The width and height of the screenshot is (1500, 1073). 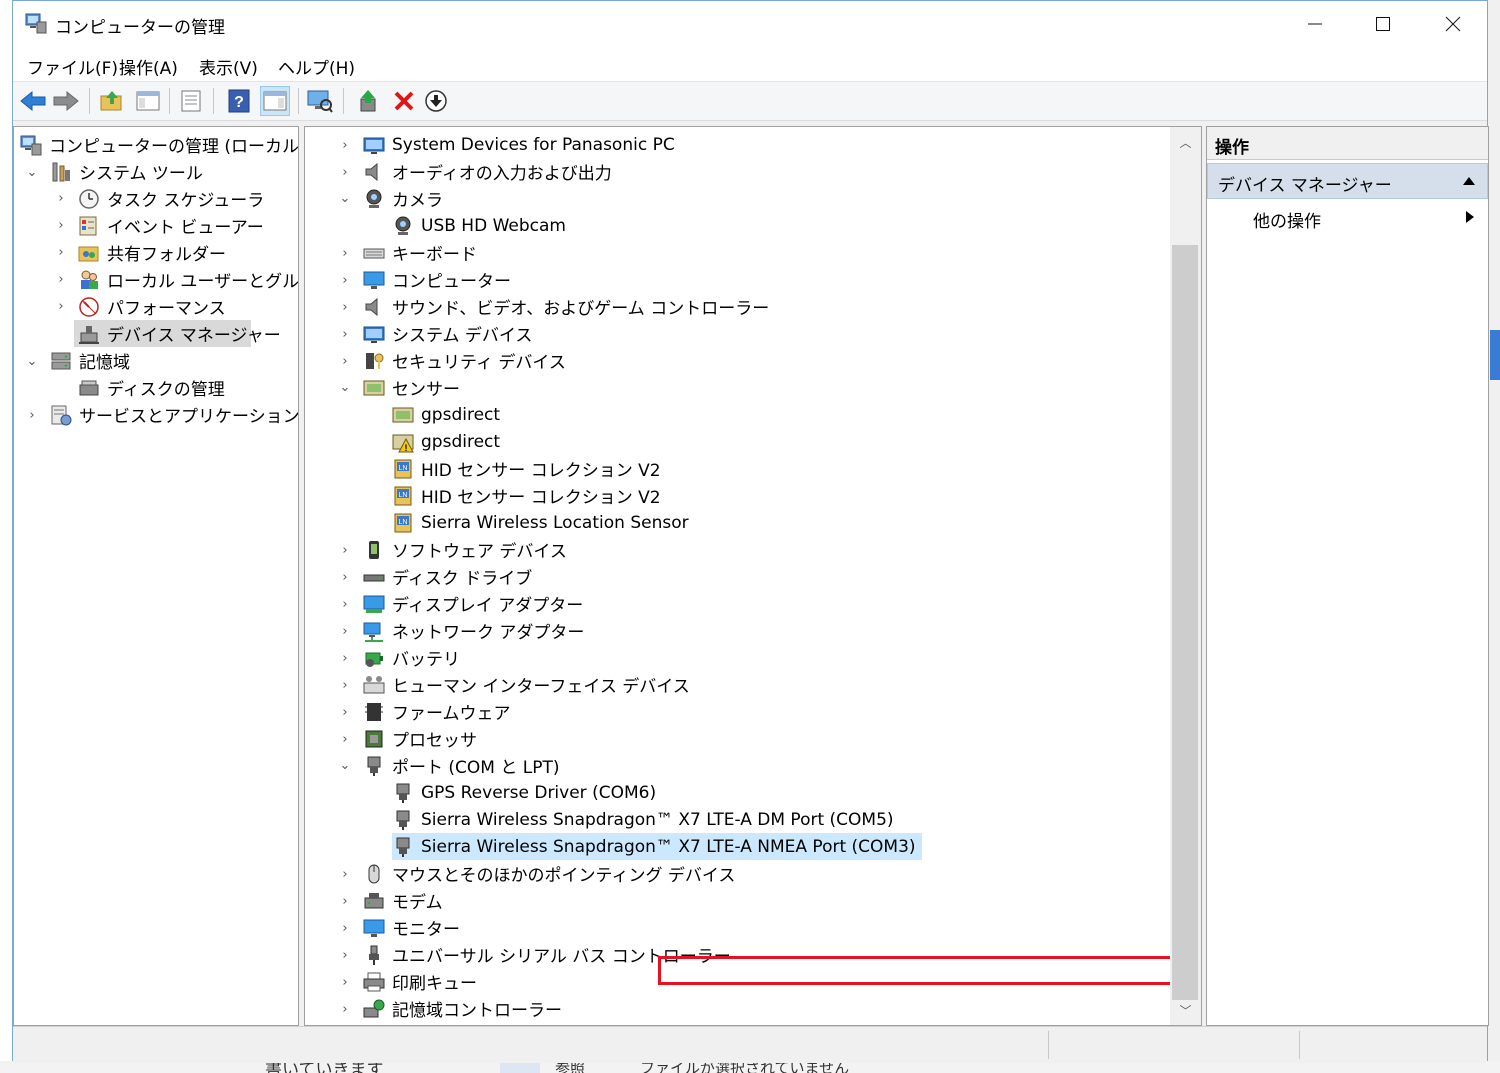 I want to click on uninstall-device-button, so click(x=404, y=101).